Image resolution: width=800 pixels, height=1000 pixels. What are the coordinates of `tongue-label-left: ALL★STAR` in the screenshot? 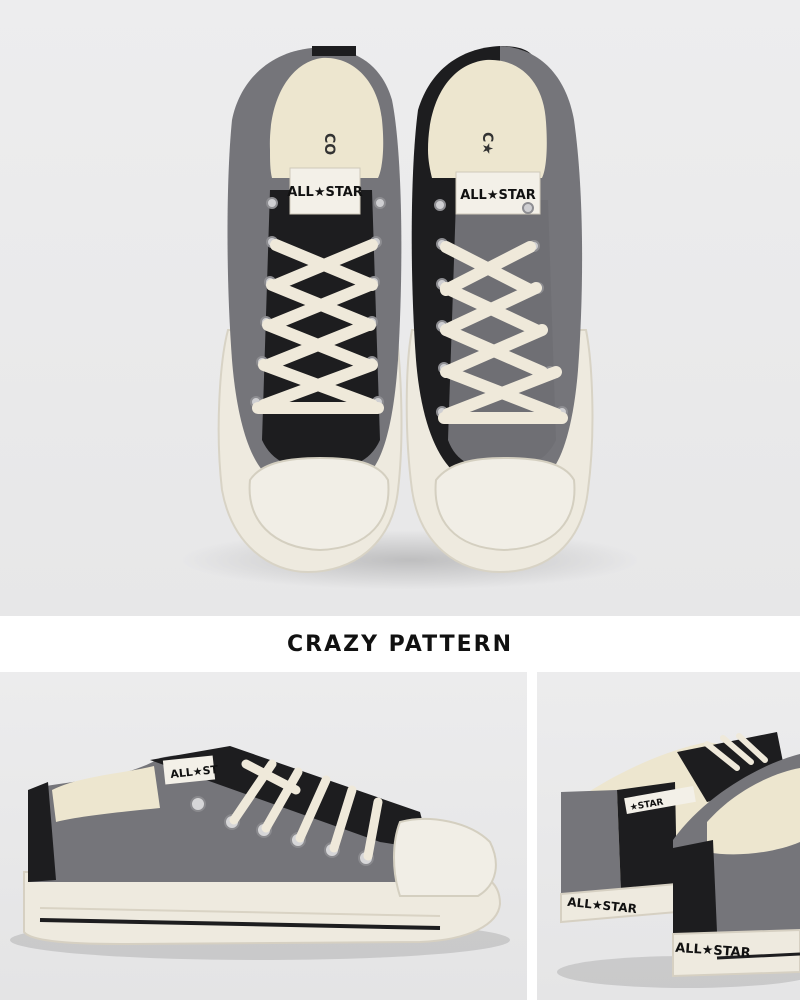 It's located at (325, 192).